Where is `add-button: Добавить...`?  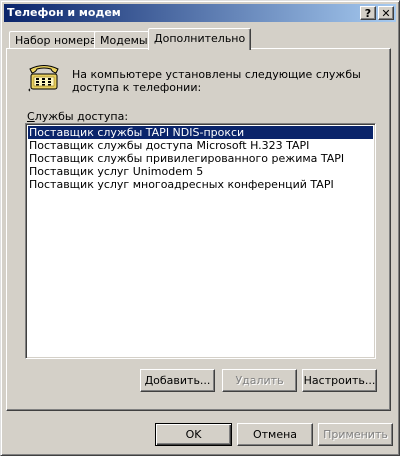 add-button: Добавить... is located at coordinates (177, 380).